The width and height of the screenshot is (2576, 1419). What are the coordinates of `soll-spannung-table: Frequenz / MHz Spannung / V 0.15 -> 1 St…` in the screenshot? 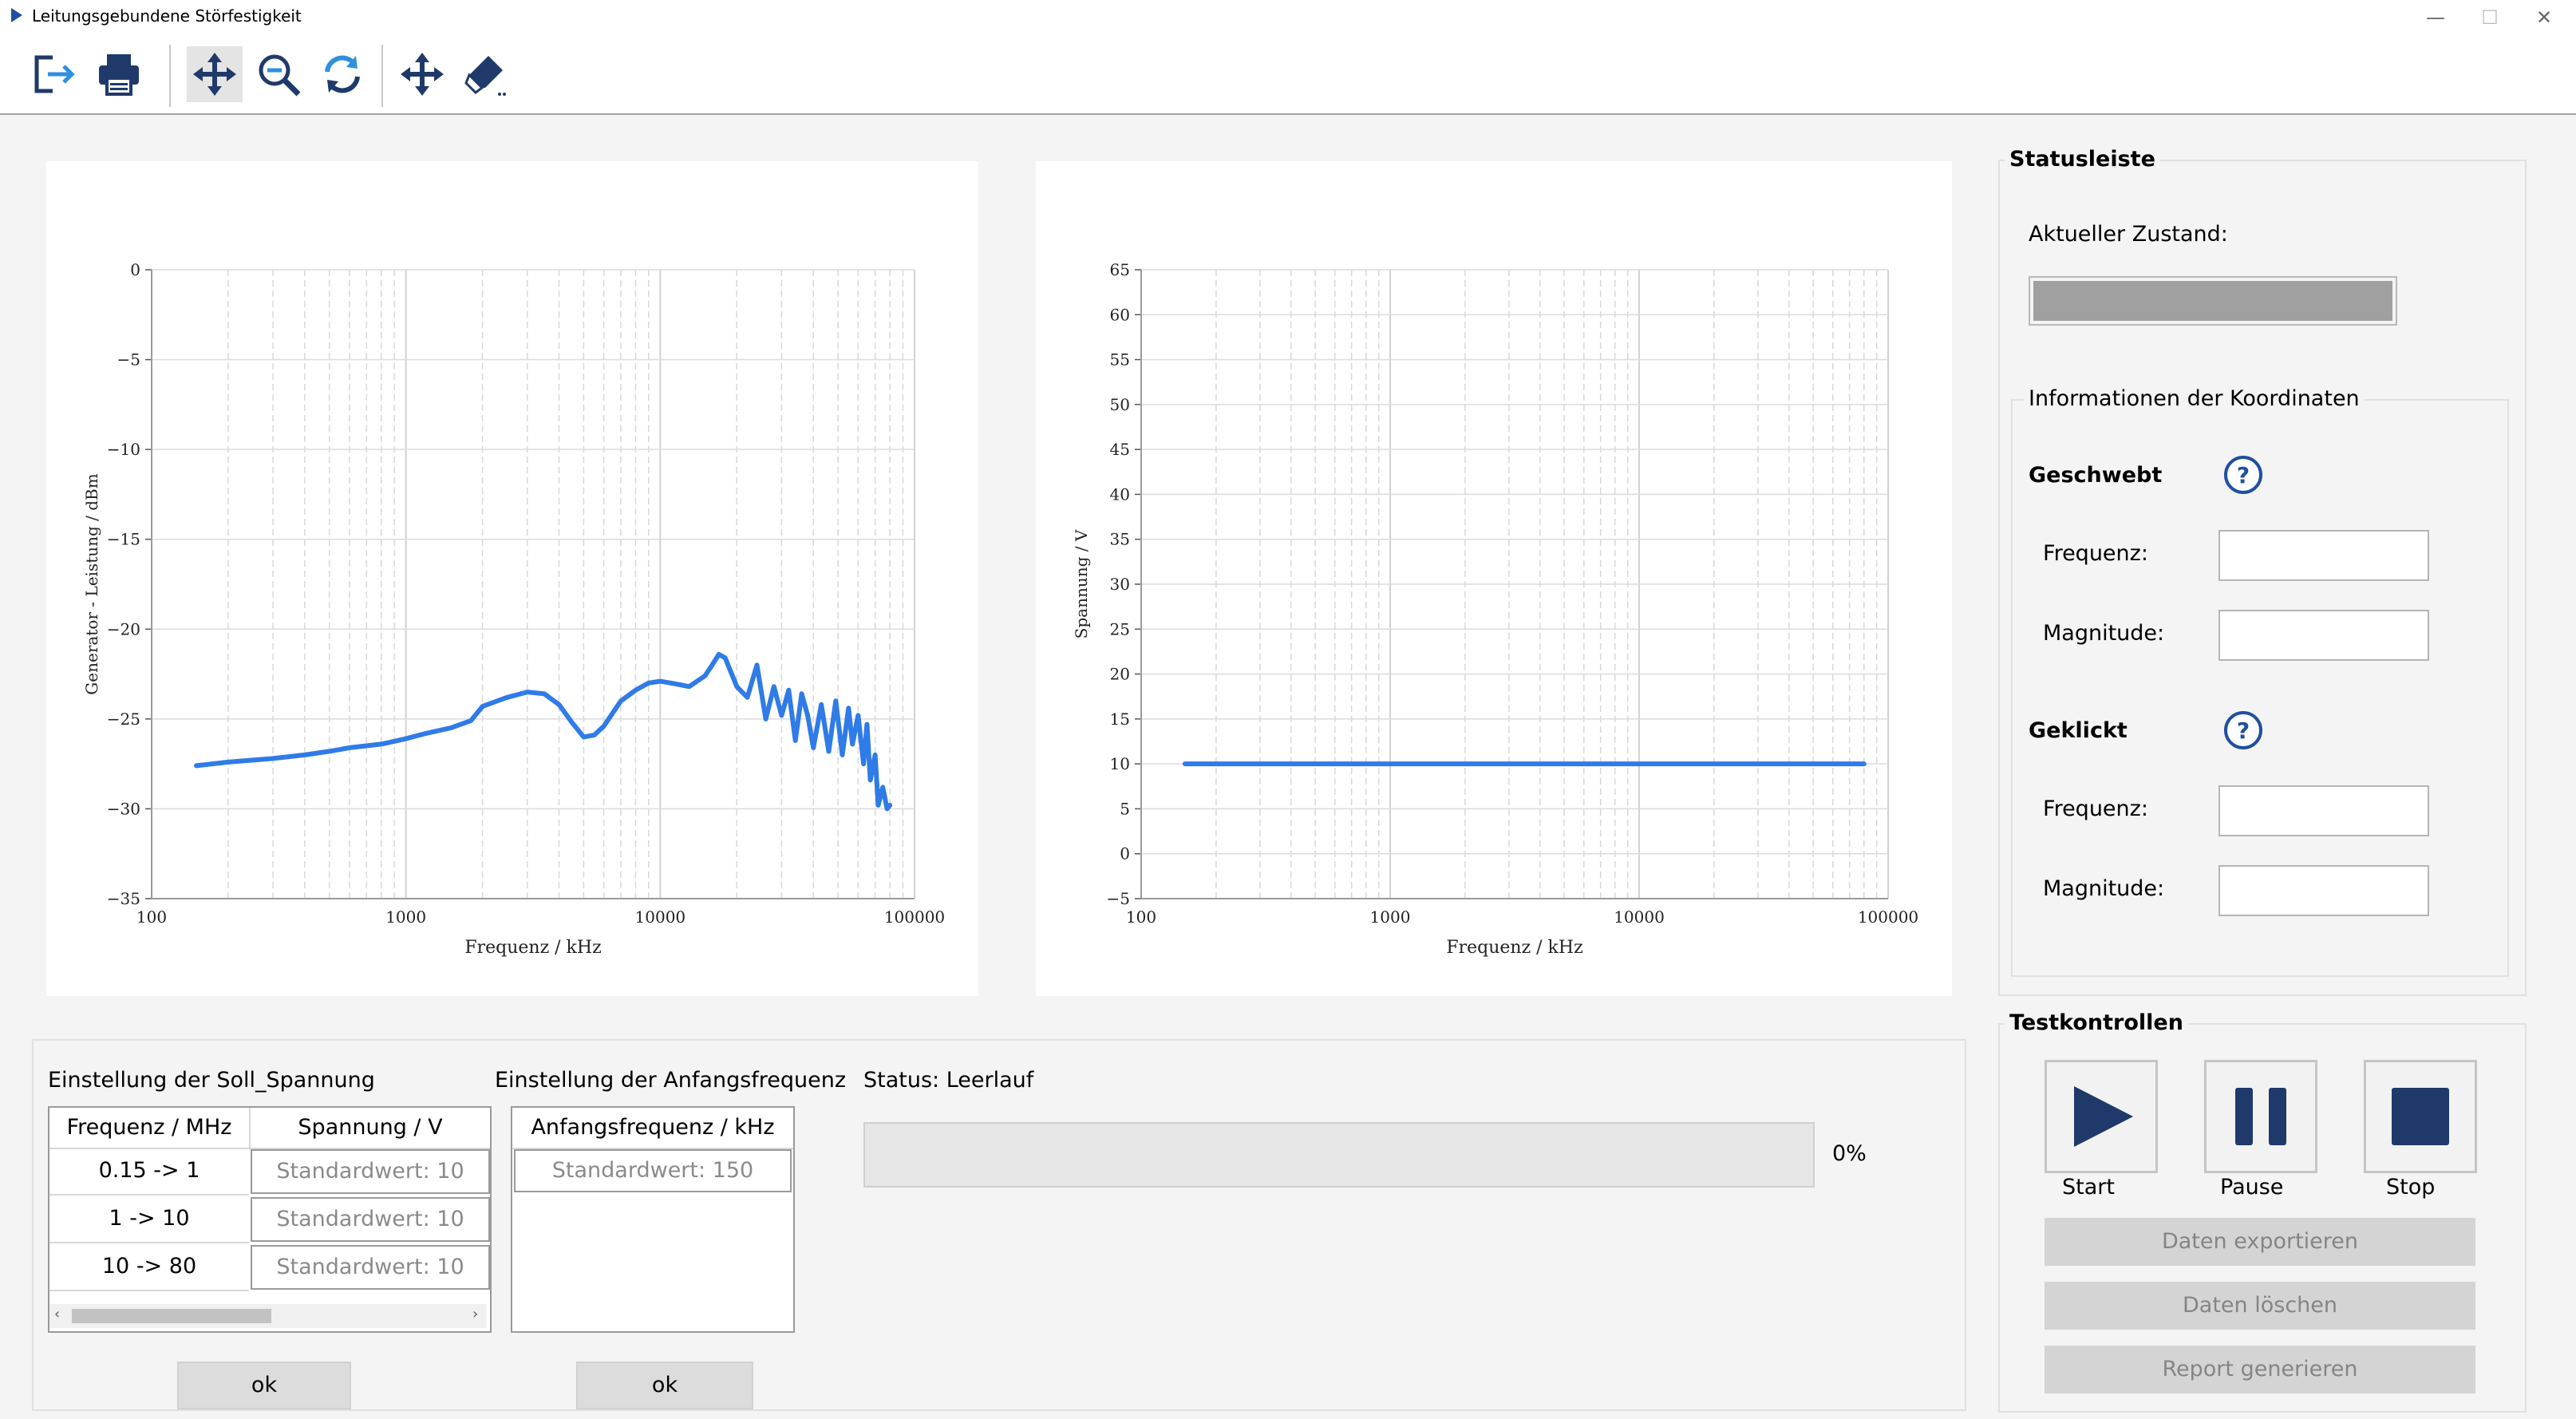 It's located at (270, 1219).